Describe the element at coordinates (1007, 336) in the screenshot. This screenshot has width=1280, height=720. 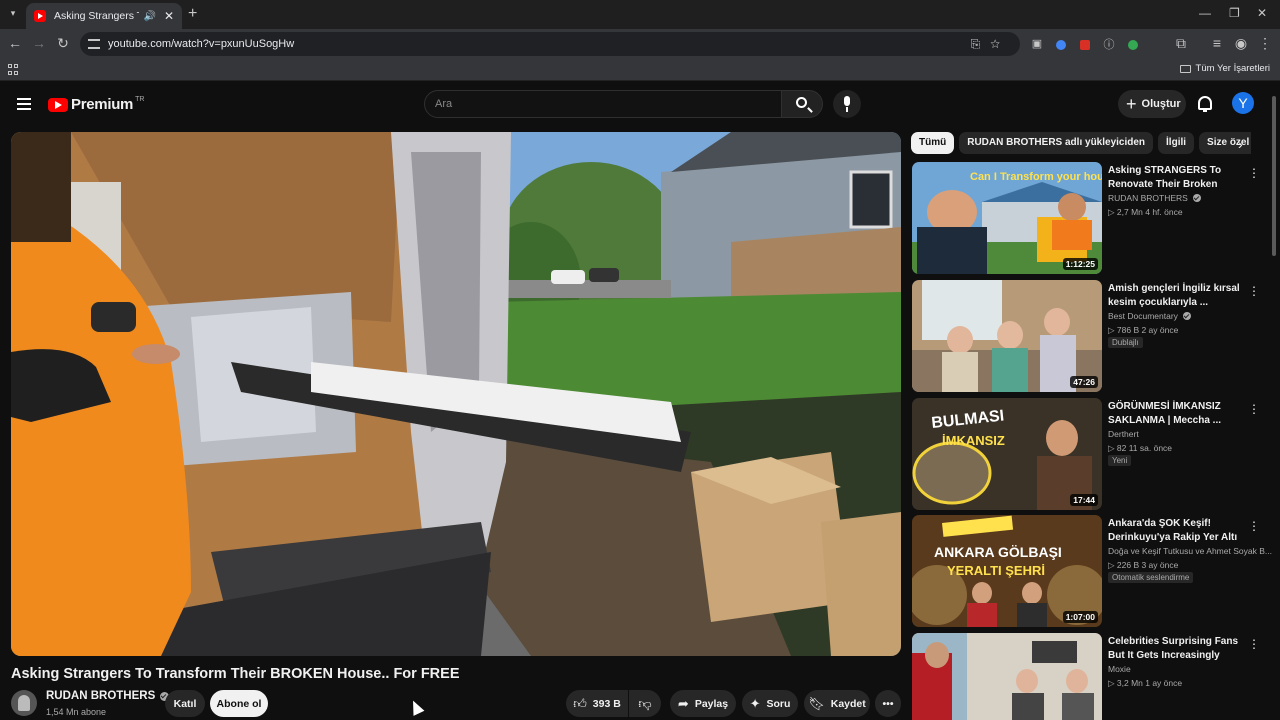
I see `video-thumbnail: 47:26` at that location.